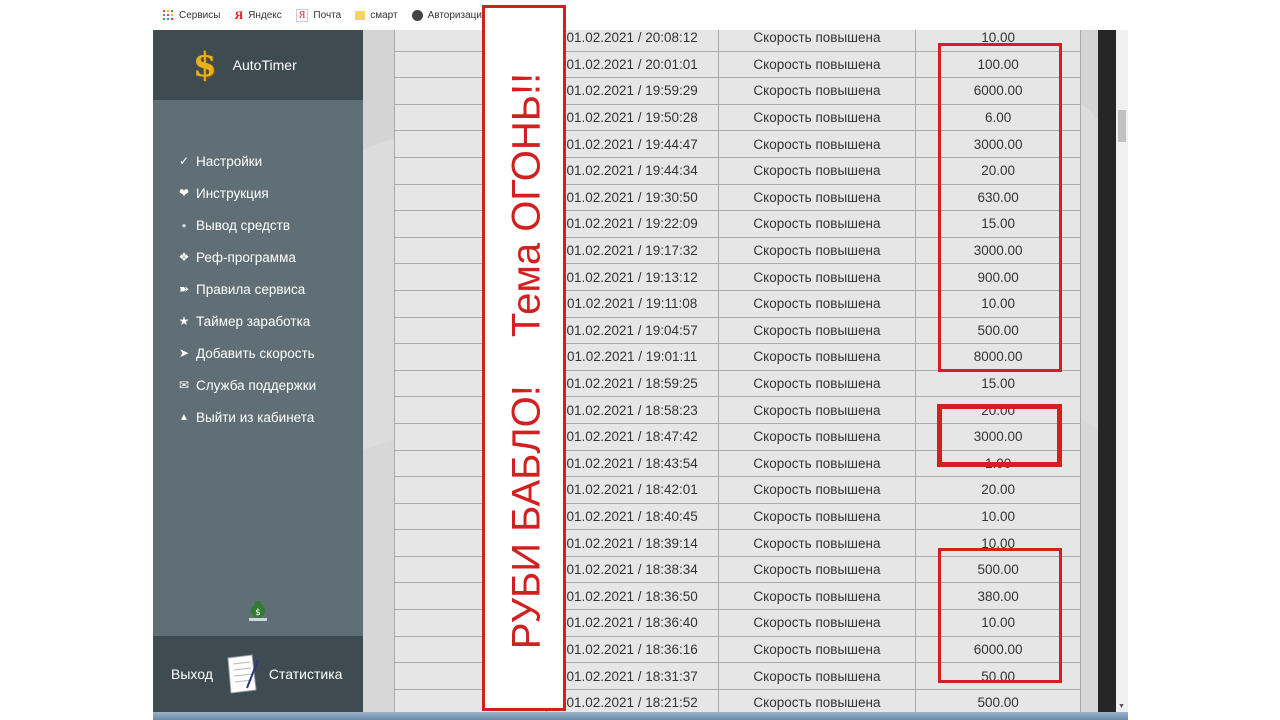  I want to click on cell-datetime: 01.02.2021 / 18:31:37, so click(632, 676).